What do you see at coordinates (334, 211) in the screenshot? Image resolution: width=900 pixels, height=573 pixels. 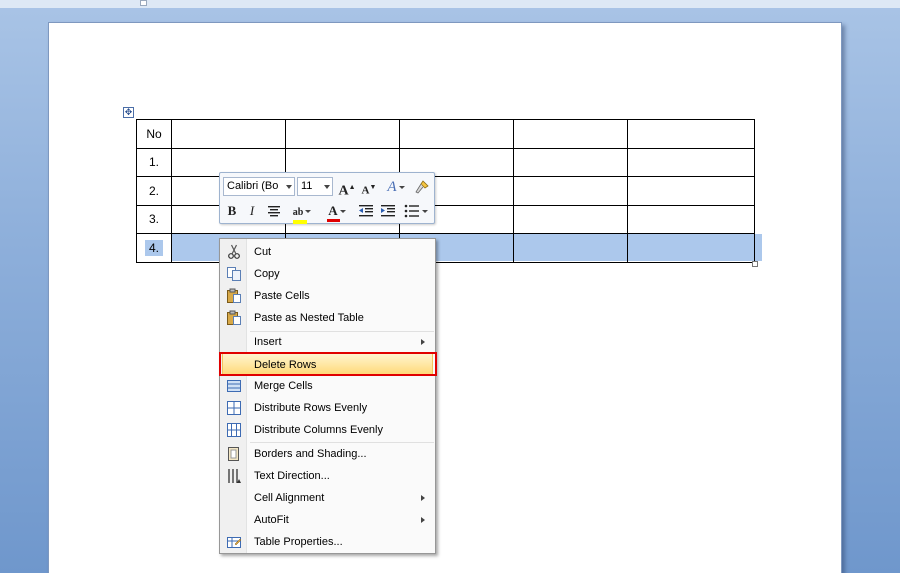 I see `font-color-icon: A` at bounding box center [334, 211].